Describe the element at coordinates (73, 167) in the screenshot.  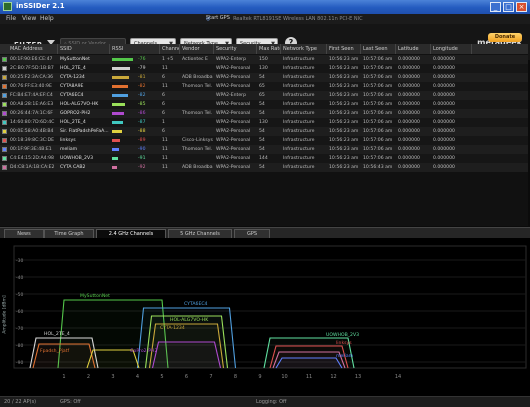
I see `cell-ssid: CYTA CAB2` at that location.